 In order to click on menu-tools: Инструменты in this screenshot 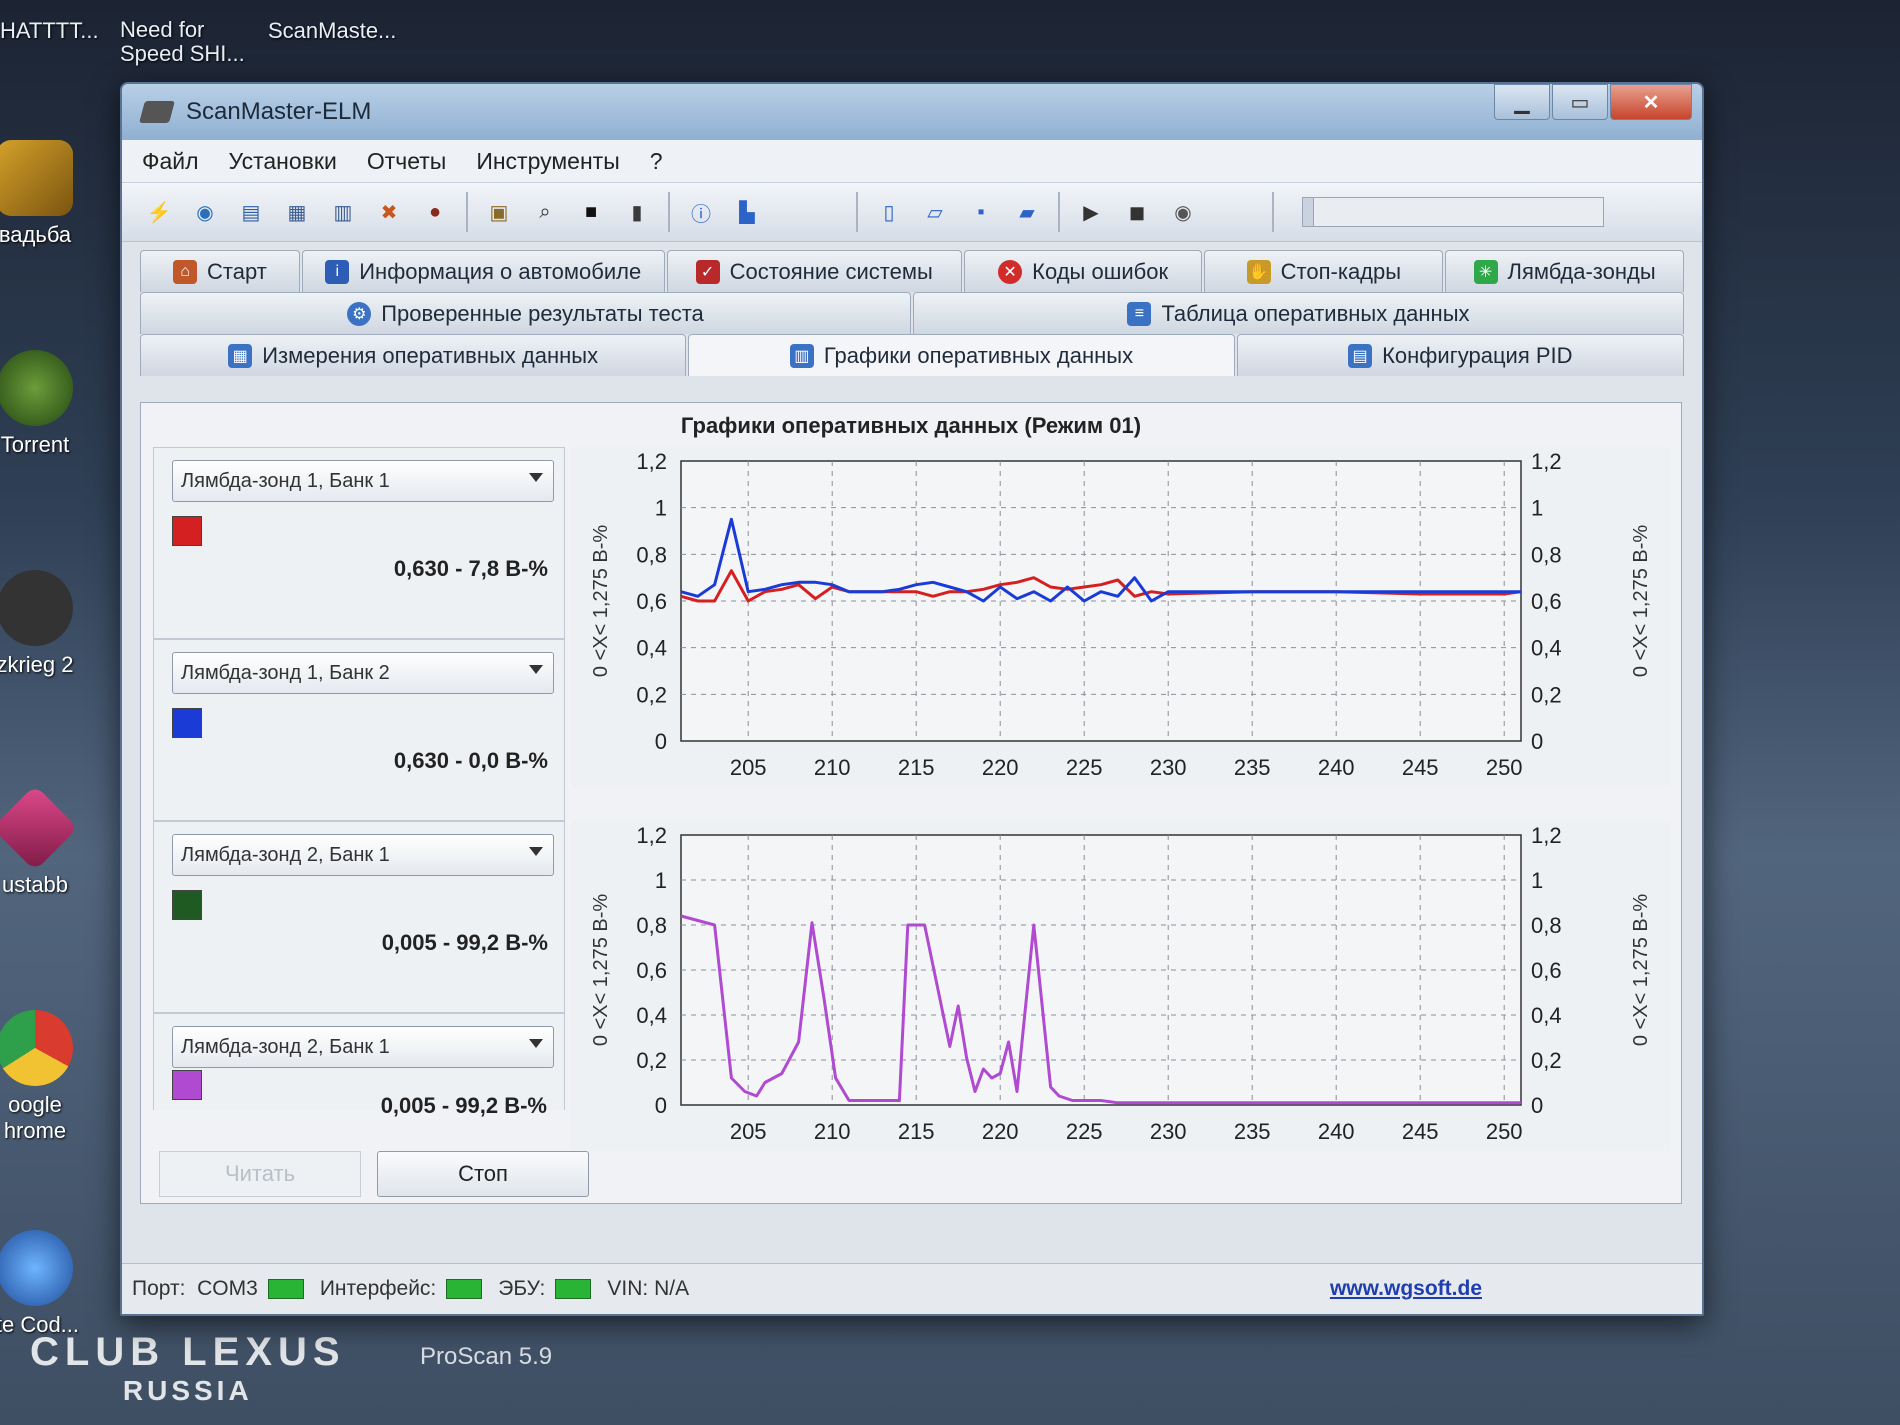, I will do `click(547, 161)`.